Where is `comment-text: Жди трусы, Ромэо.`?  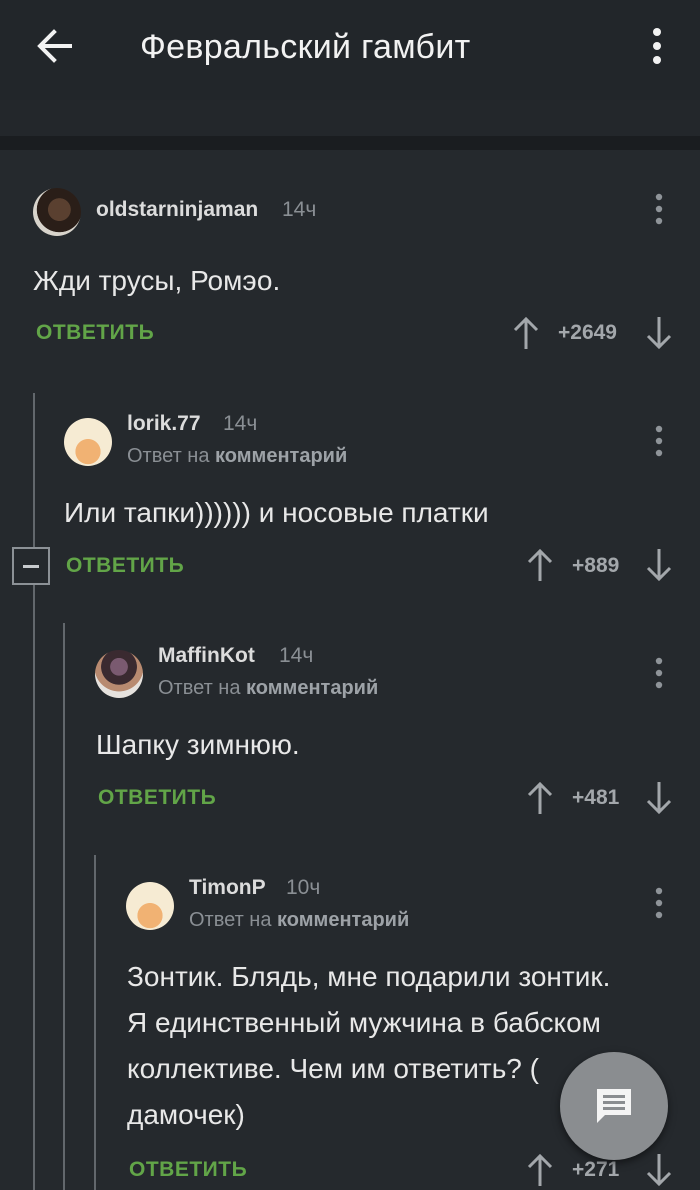
comment-text: Жди трусы, Ромэо. is located at coordinates (157, 280).